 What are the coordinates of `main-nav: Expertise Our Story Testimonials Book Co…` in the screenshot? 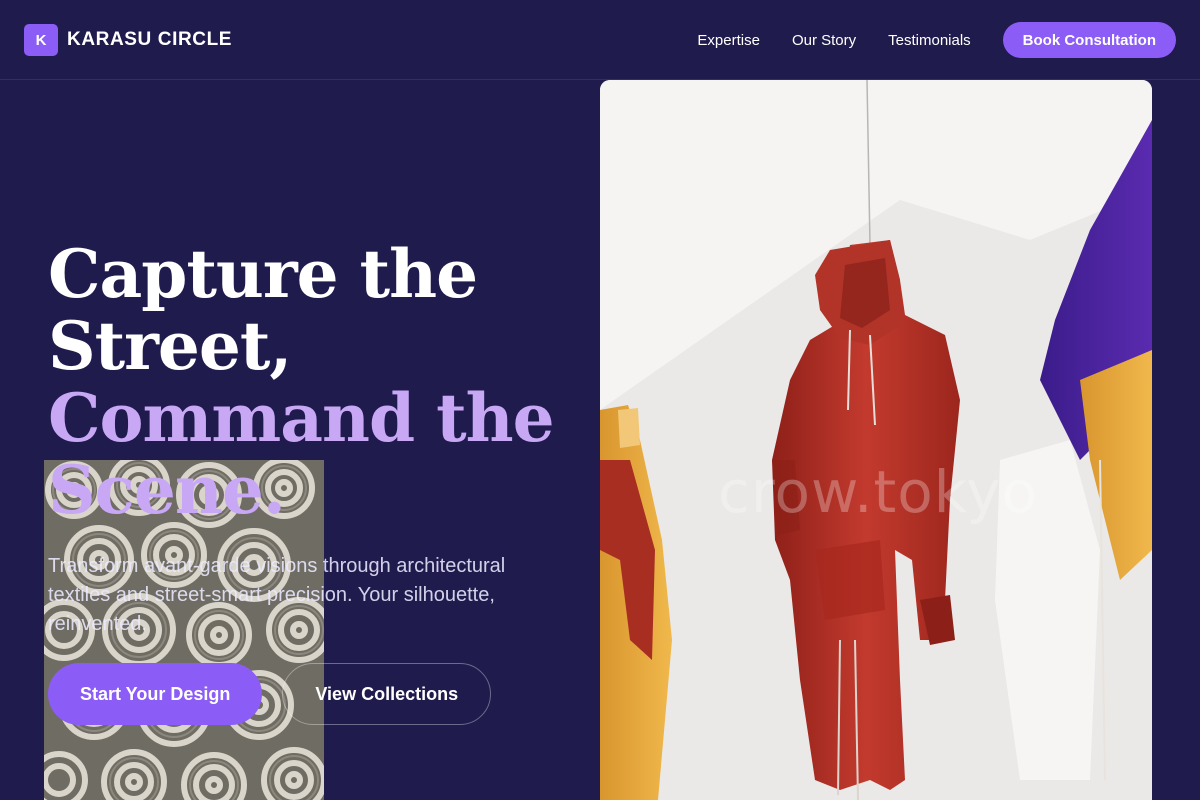 It's located at (936, 40).